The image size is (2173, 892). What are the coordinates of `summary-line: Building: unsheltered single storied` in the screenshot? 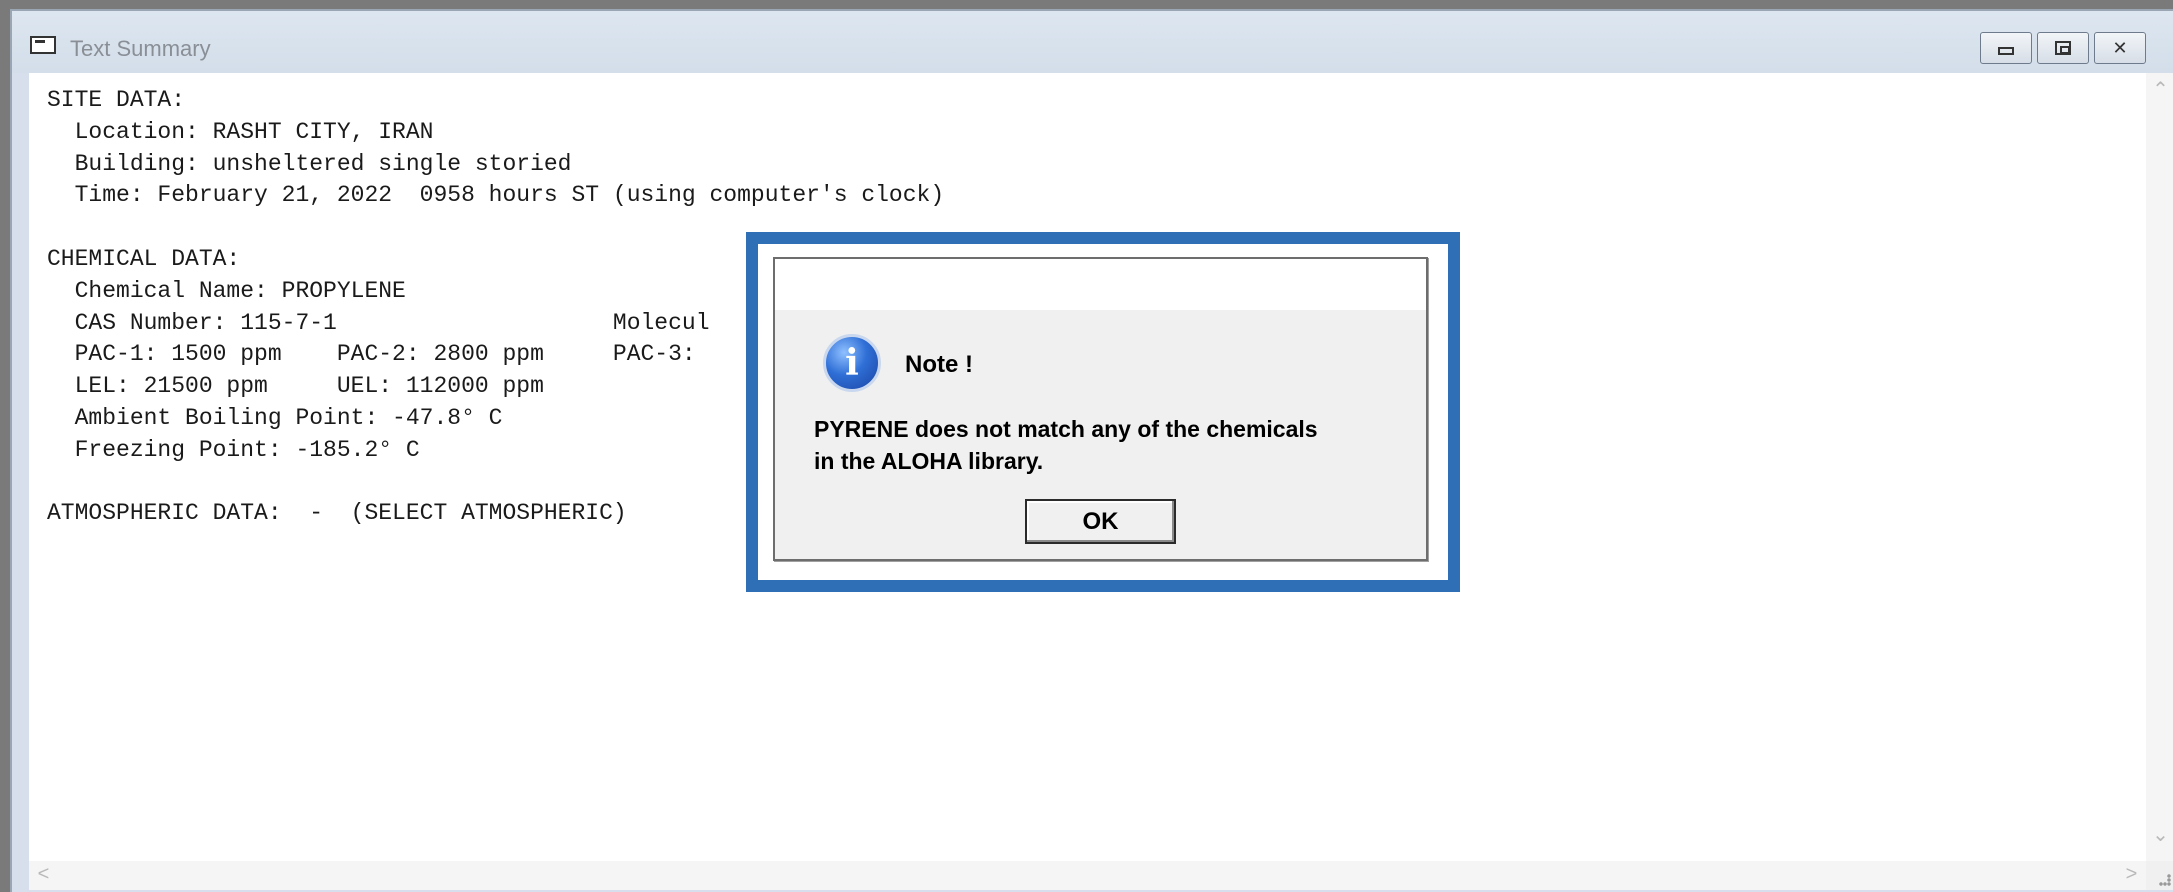 It's located at (309, 163).